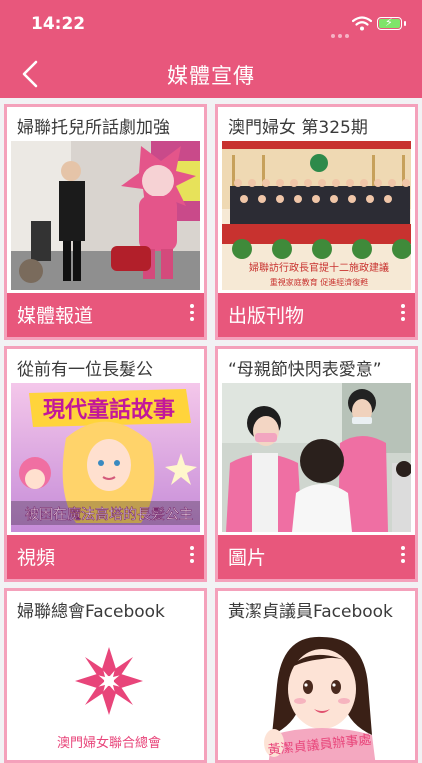 The height and width of the screenshot is (763, 422). I want to click on battery-icon: ⚡, so click(391, 23).